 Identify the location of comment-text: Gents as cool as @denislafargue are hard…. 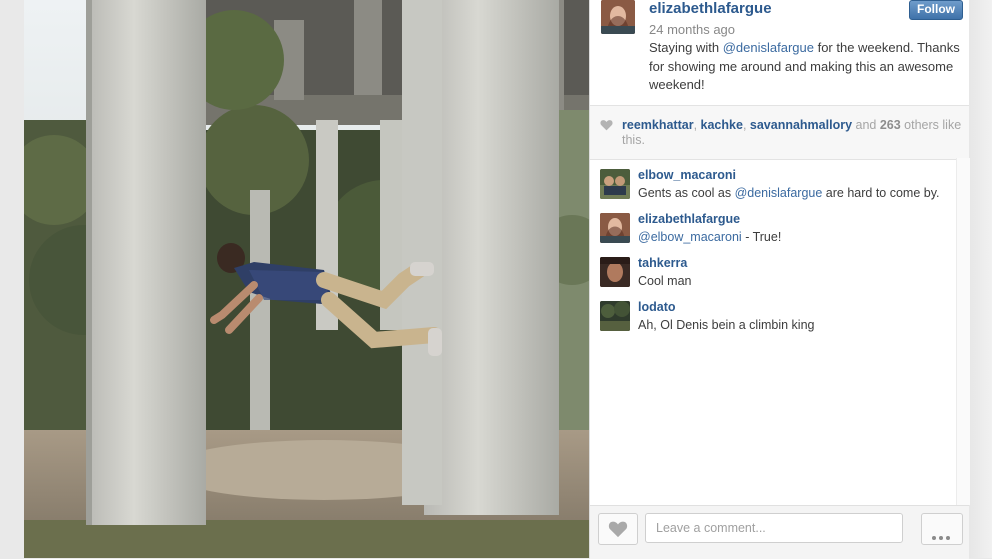
(789, 193).